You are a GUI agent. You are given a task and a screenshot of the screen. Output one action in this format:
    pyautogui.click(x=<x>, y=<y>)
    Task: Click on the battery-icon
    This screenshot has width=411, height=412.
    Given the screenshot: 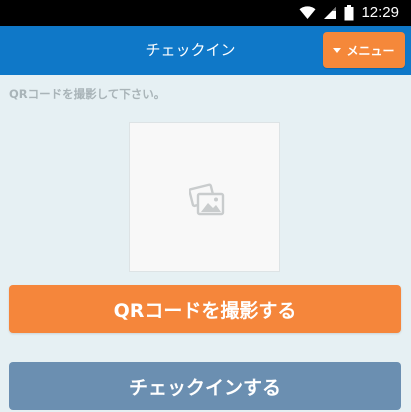 What is the action you would take?
    pyautogui.click(x=349, y=13)
    